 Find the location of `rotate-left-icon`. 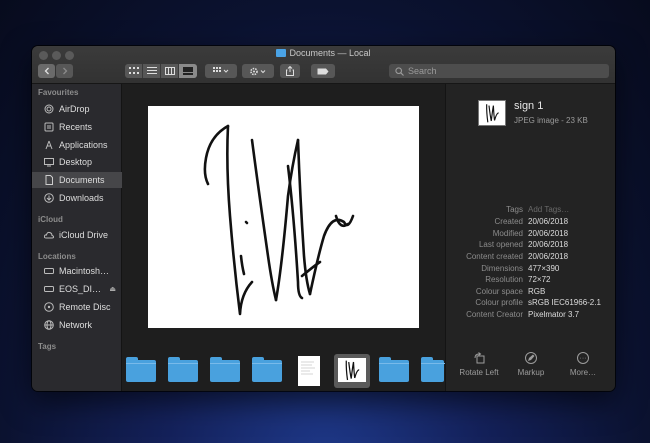

rotate-left-icon is located at coordinates (479, 358).